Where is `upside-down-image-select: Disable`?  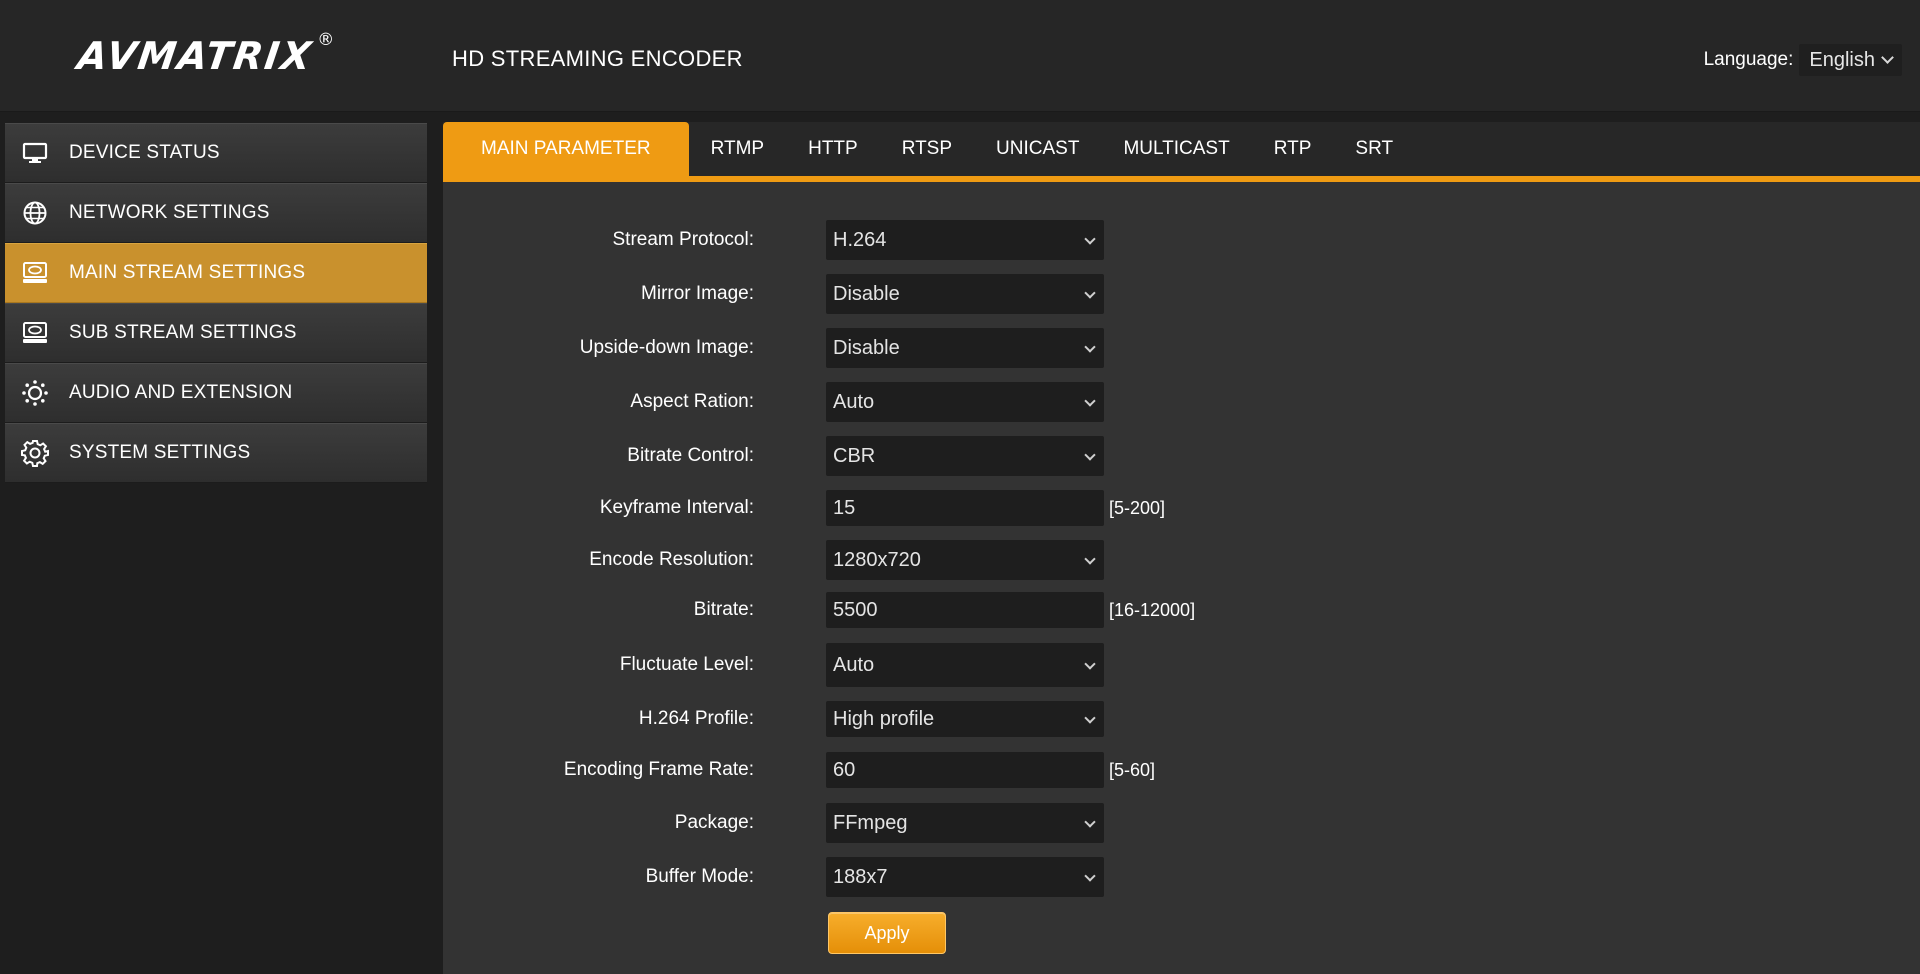 upside-down-image-select: Disable is located at coordinates (965, 348).